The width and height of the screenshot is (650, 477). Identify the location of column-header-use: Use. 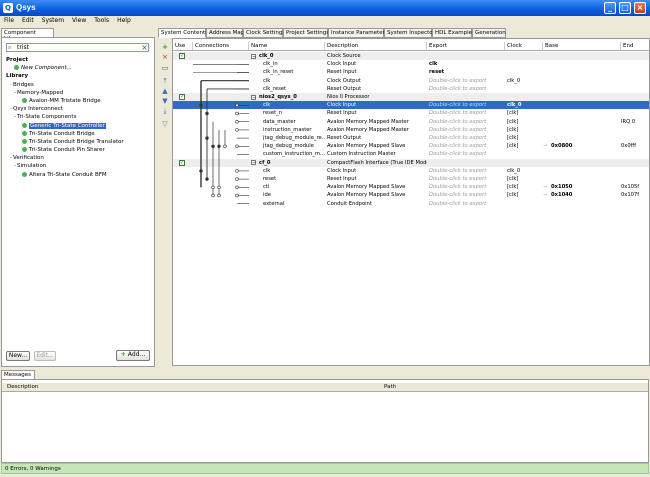
(183, 46).